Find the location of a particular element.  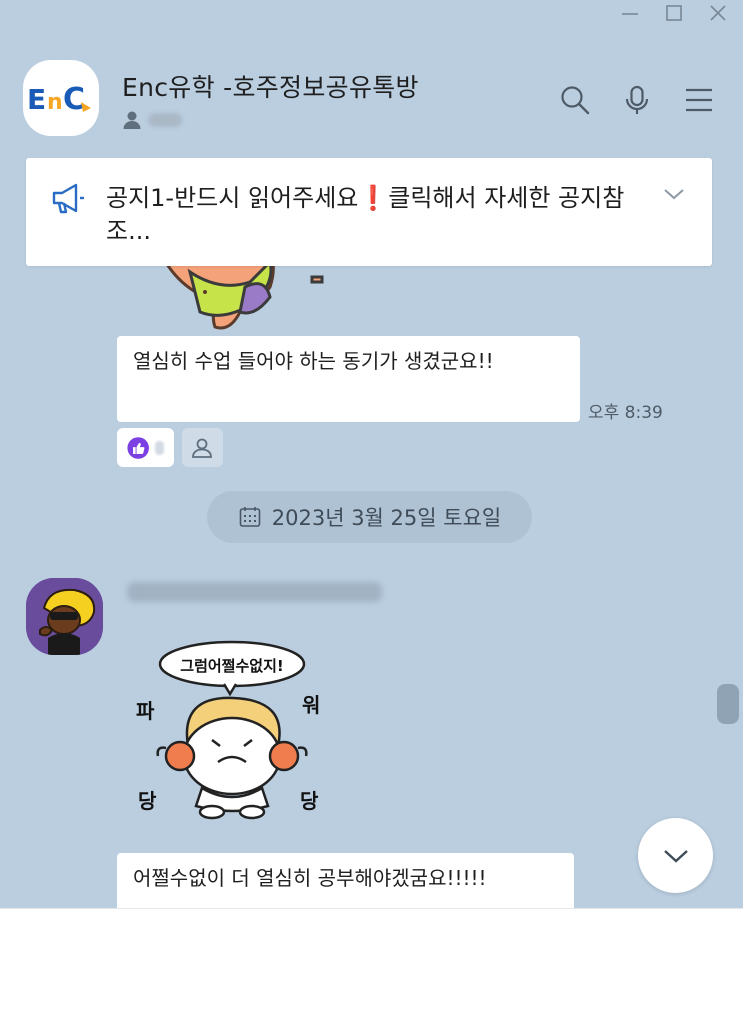

like-reaction is located at coordinates (145, 447).